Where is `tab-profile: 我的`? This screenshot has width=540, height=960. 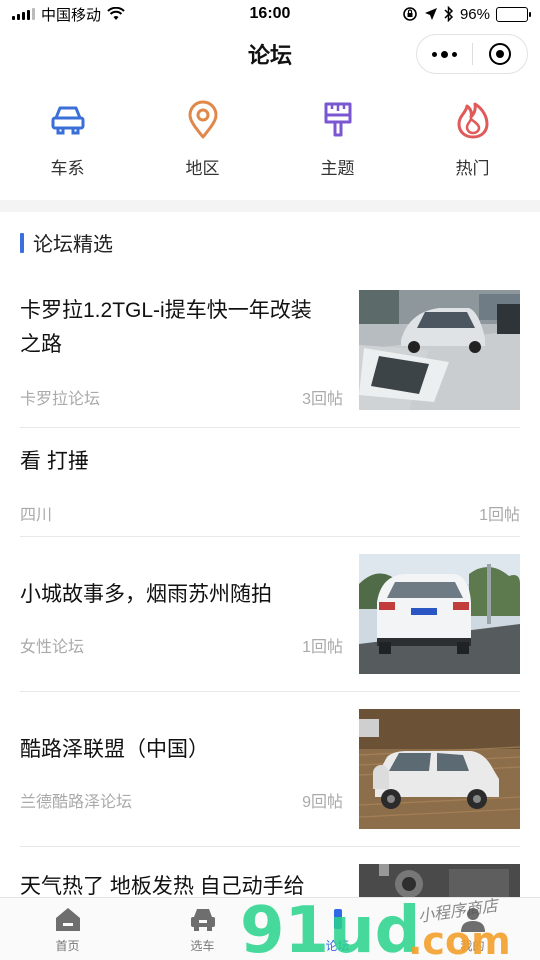 tab-profile: 我的 is located at coordinates (472, 929).